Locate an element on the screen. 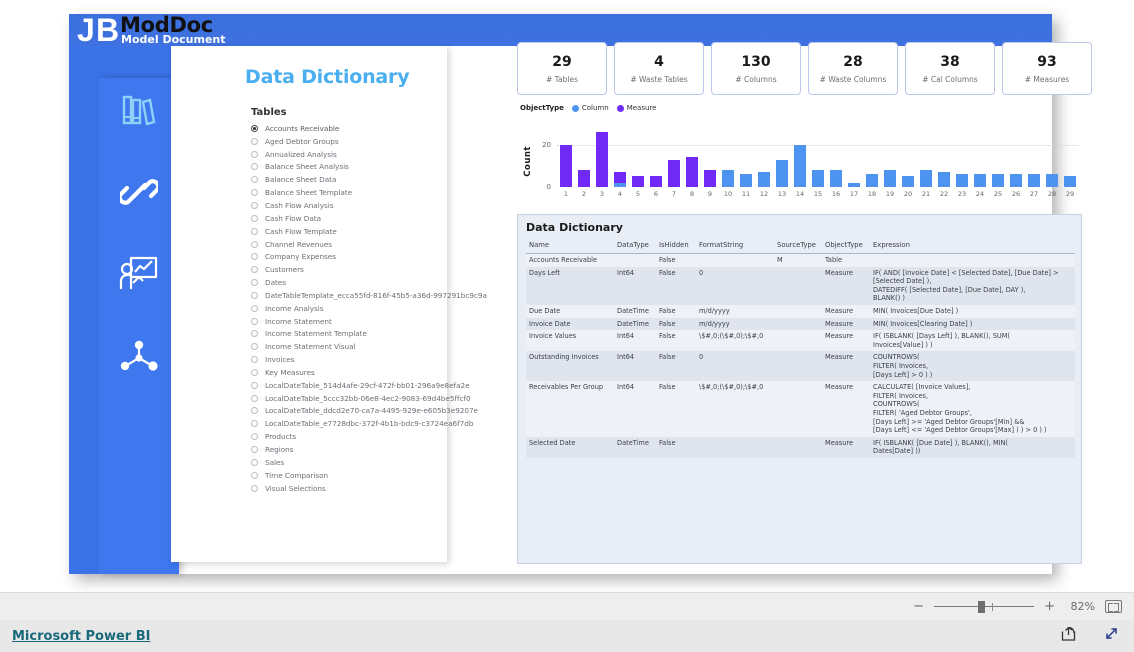 The height and width of the screenshot is (652, 1134). legend-item-column: Column is located at coordinates (590, 108).